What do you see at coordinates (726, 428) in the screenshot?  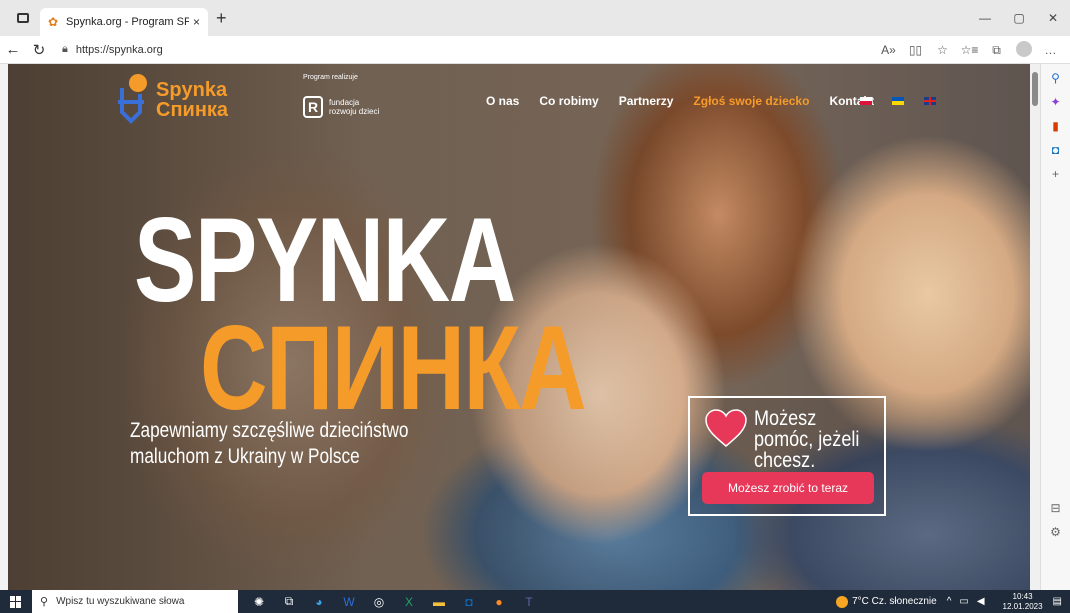 I see `heart-icon` at bounding box center [726, 428].